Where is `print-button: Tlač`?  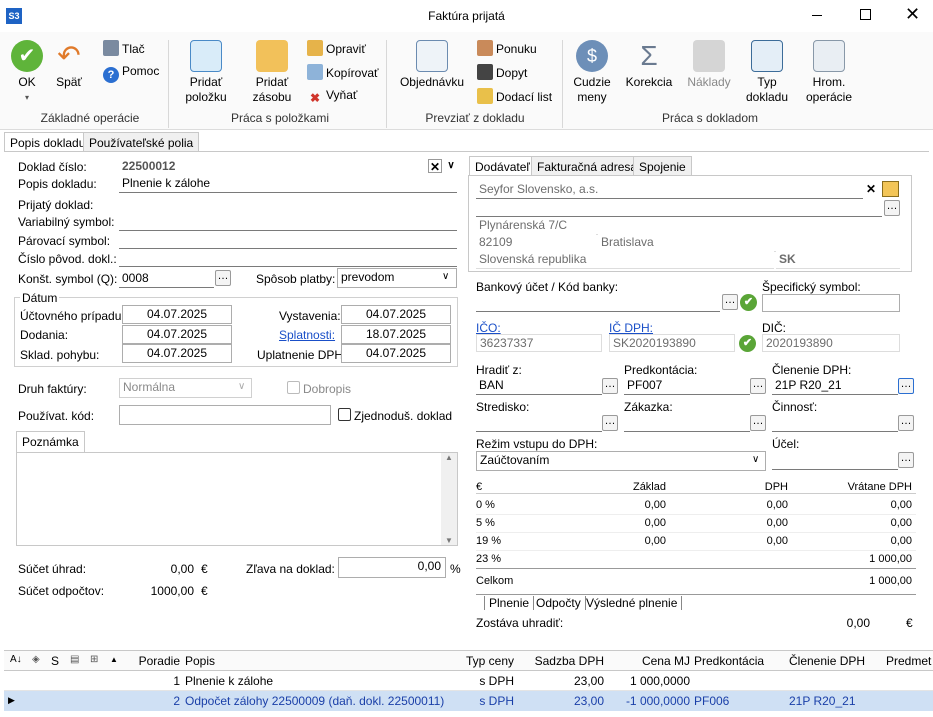 print-button: Tlač is located at coordinates (124, 48).